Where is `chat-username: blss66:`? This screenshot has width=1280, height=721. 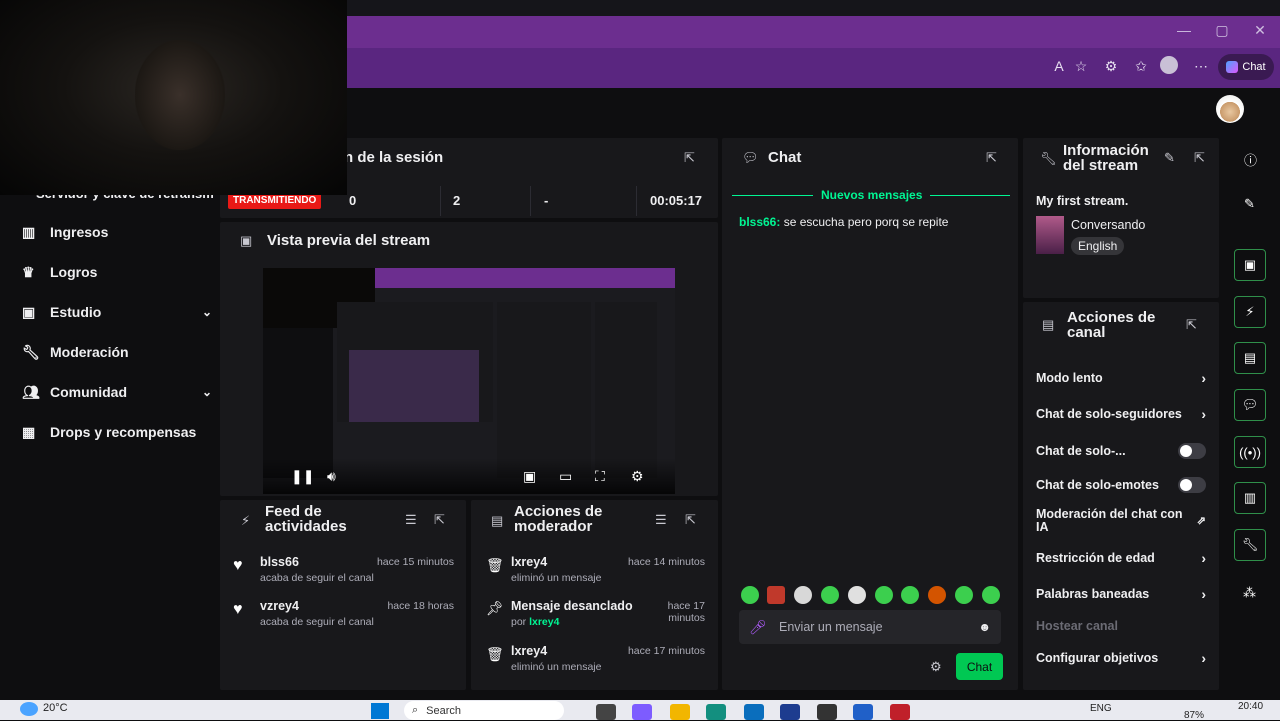 chat-username: blss66: is located at coordinates (759, 222).